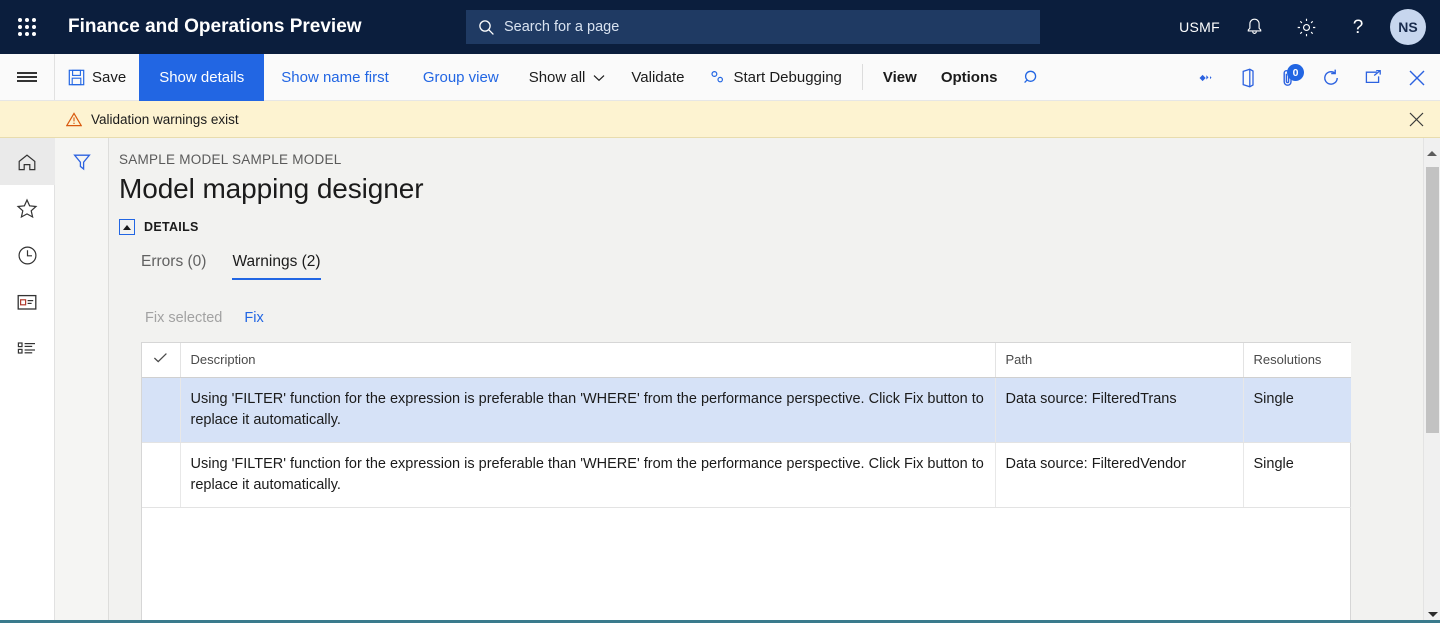 Image resolution: width=1440 pixels, height=623 pixels. Describe the element at coordinates (1119, 475) in the screenshot. I see `cell-path: Data source: FilteredVendor` at that location.